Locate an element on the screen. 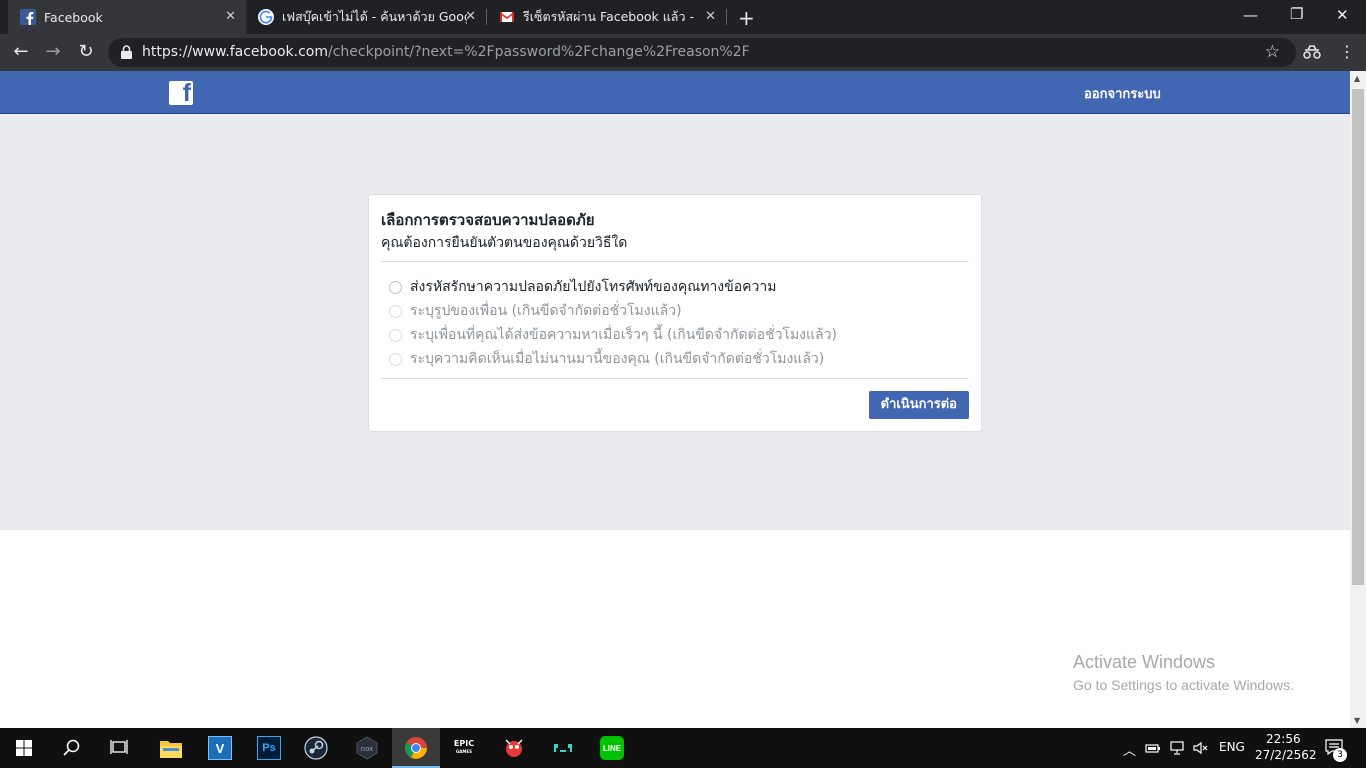 Image resolution: width=1366 pixels, height=768 pixels. tab-title: เฟสบุ๊คเข้าไม่ได้ - ค้นหาด้วย Google is located at coordinates (374, 16).